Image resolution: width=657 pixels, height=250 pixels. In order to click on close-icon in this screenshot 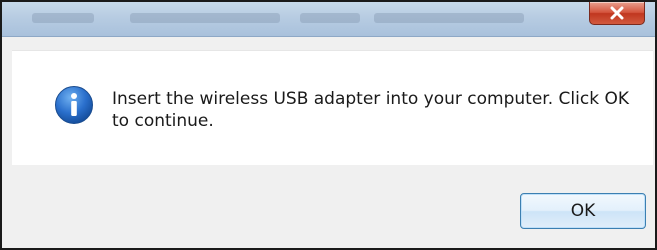, I will do `click(617, 13)`.